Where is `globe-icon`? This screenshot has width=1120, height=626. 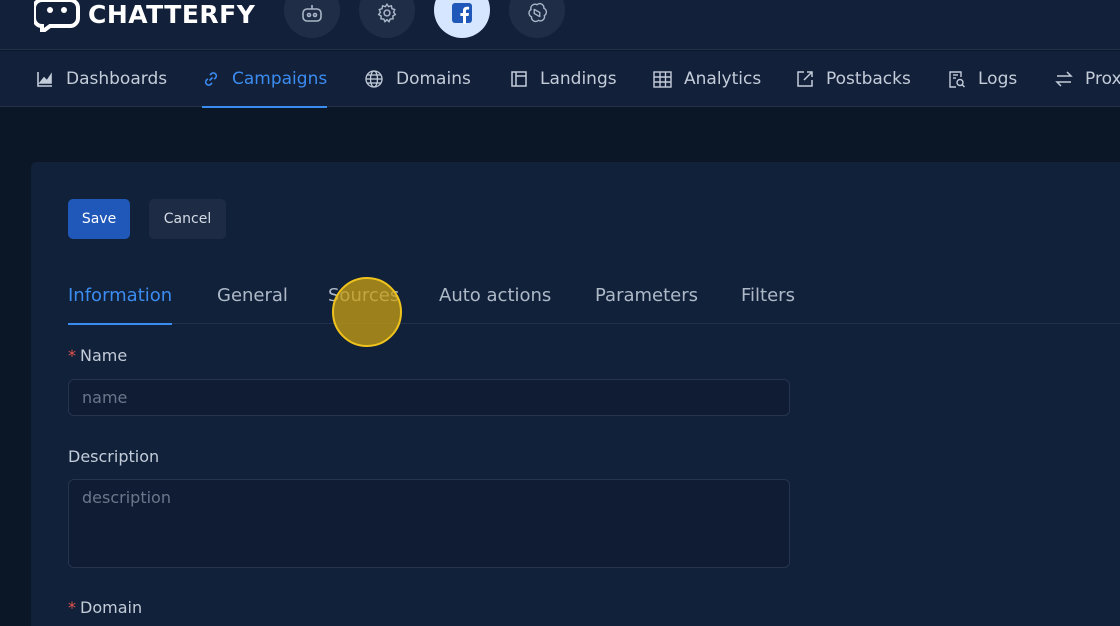 globe-icon is located at coordinates (374, 79).